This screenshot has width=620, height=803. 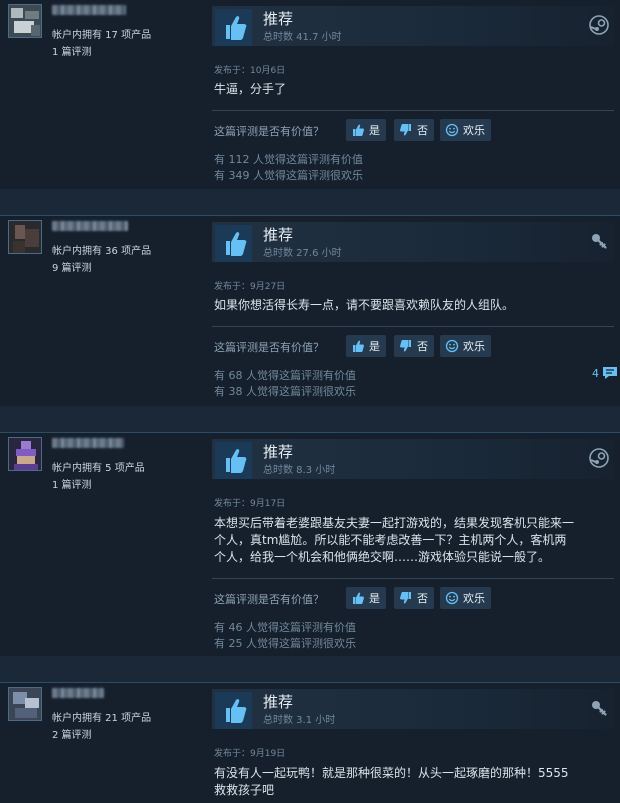 What do you see at coordinates (391, 773) in the screenshot?
I see `review-text-line: 有没有人一起玩鸭！就是那种很菜的！从头一起琢磨的那种！5555` at bounding box center [391, 773].